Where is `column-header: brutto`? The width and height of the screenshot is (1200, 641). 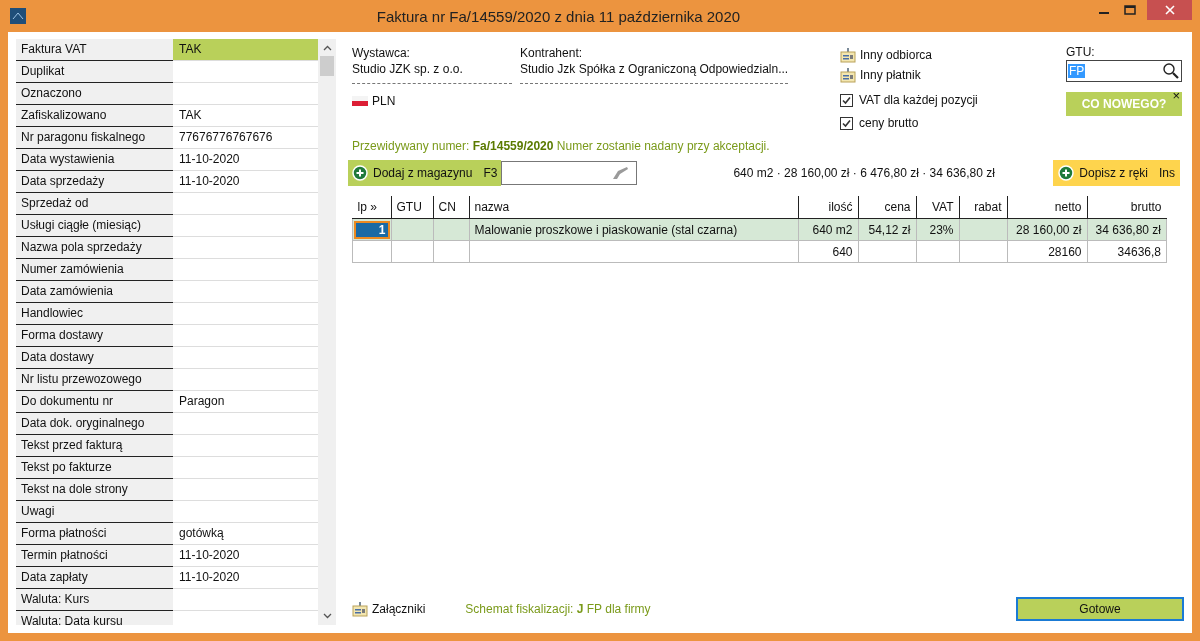
column-header: brutto is located at coordinates (1127, 207).